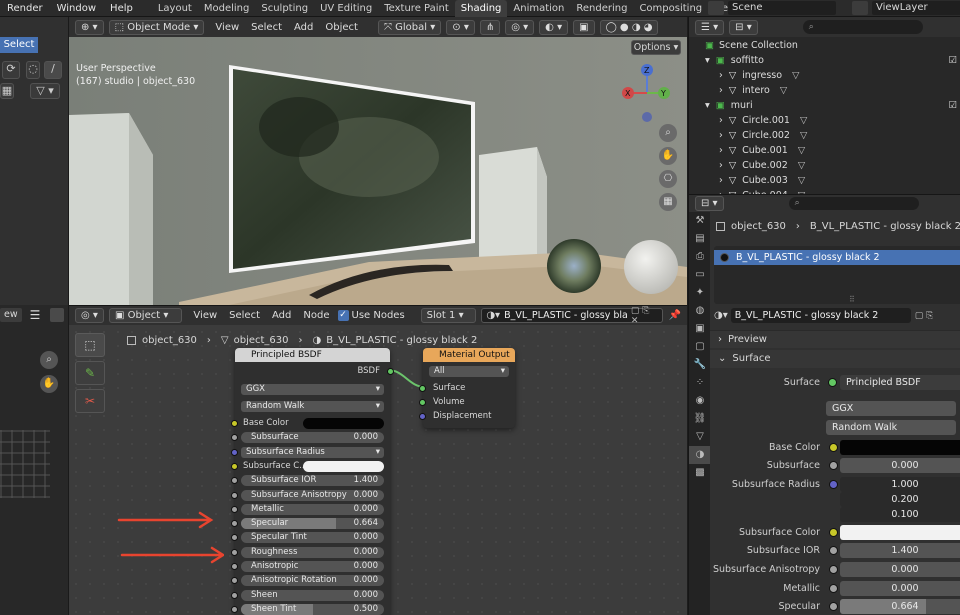 The height and width of the screenshot is (615, 960). I want to click on workspace-tab-layout: Layout, so click(175, 8).